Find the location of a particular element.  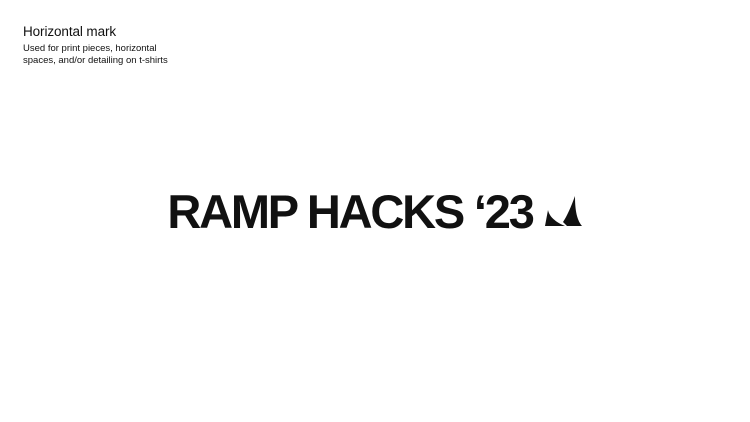

caption-title: Horizontal mark is located at coordinates (70, 31).